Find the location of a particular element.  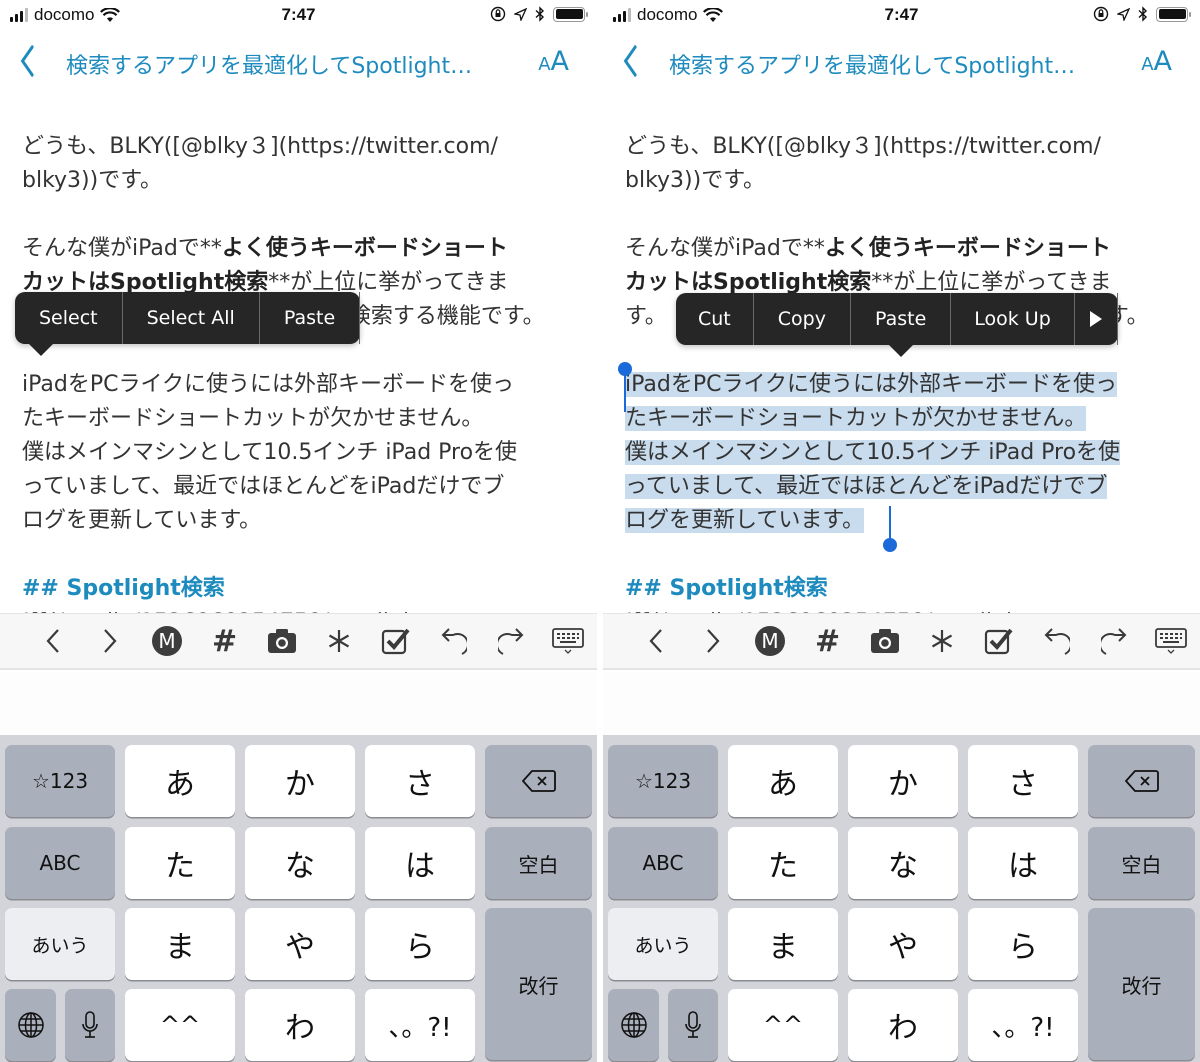

text-line: ログを更新しています。 is located at coordinates (905, 521).